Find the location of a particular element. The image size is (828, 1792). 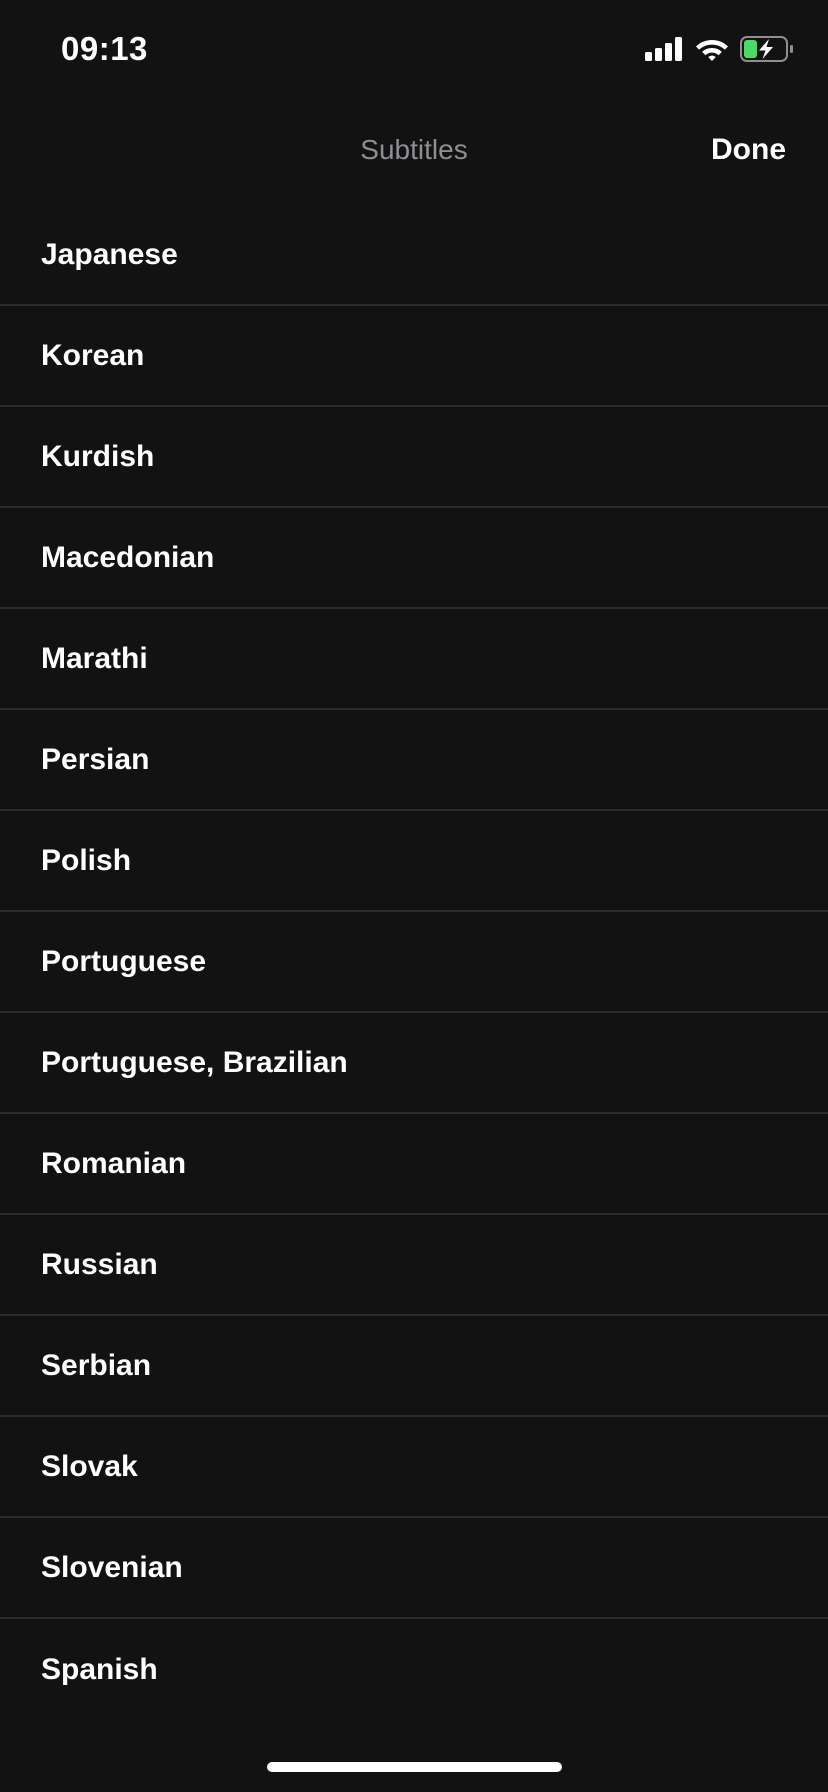

language-item-marathi: Marathi is located at coordinates (414, 659).